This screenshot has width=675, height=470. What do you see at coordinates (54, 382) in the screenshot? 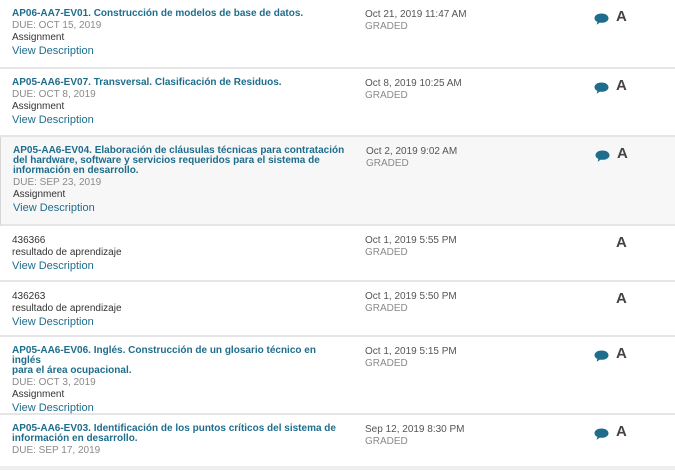
I see `due-date: DUE: OCT 3, 2019` at bounding box center [54, 382].